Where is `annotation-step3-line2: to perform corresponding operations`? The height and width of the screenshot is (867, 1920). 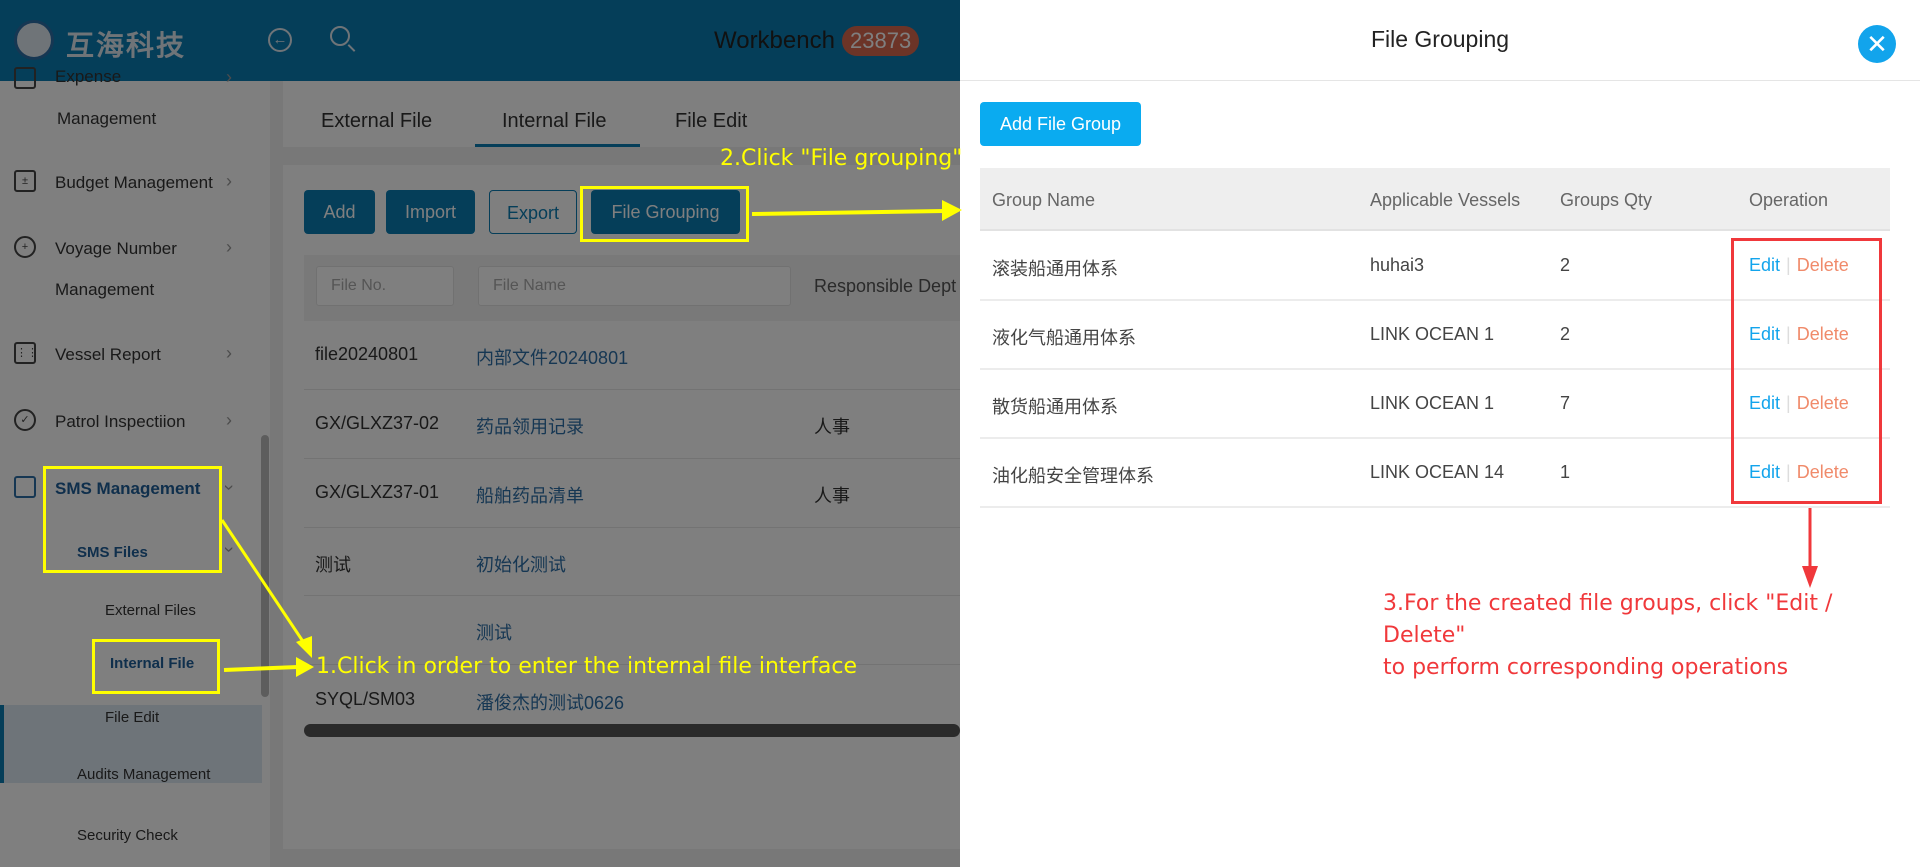 annotation-step3-line2: to perform corresponding operations is located at coordinates (1586, 667).